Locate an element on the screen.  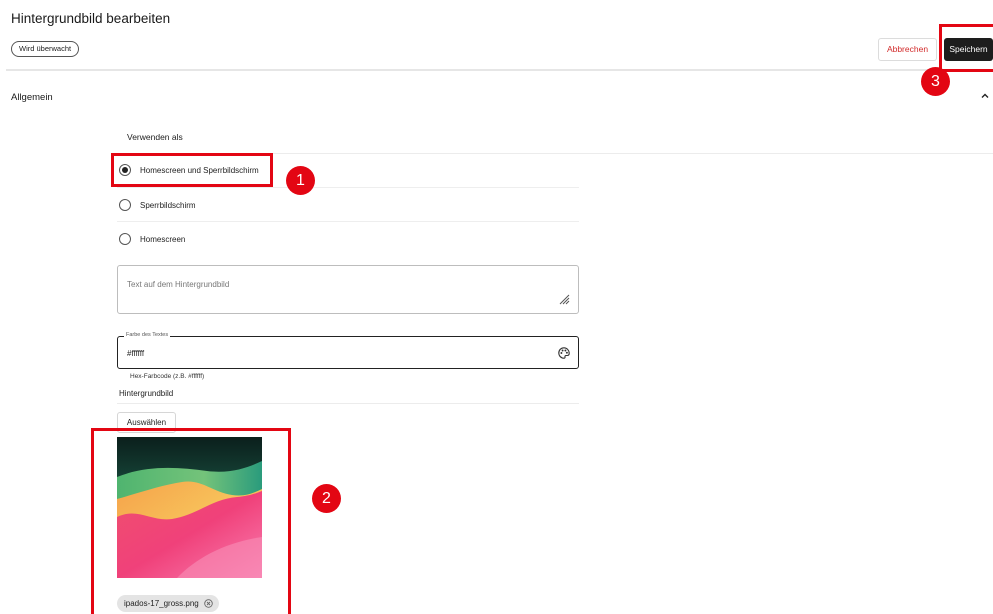
radio-label: Homescreen is located at coordinates (163, 239).